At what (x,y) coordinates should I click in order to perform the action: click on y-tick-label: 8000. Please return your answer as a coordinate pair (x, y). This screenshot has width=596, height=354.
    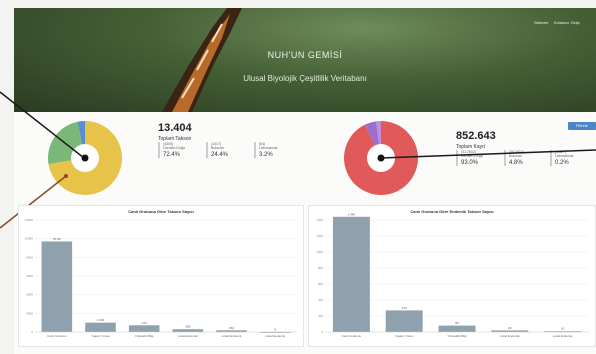
    Looking at the image, I should click on (29, 257).